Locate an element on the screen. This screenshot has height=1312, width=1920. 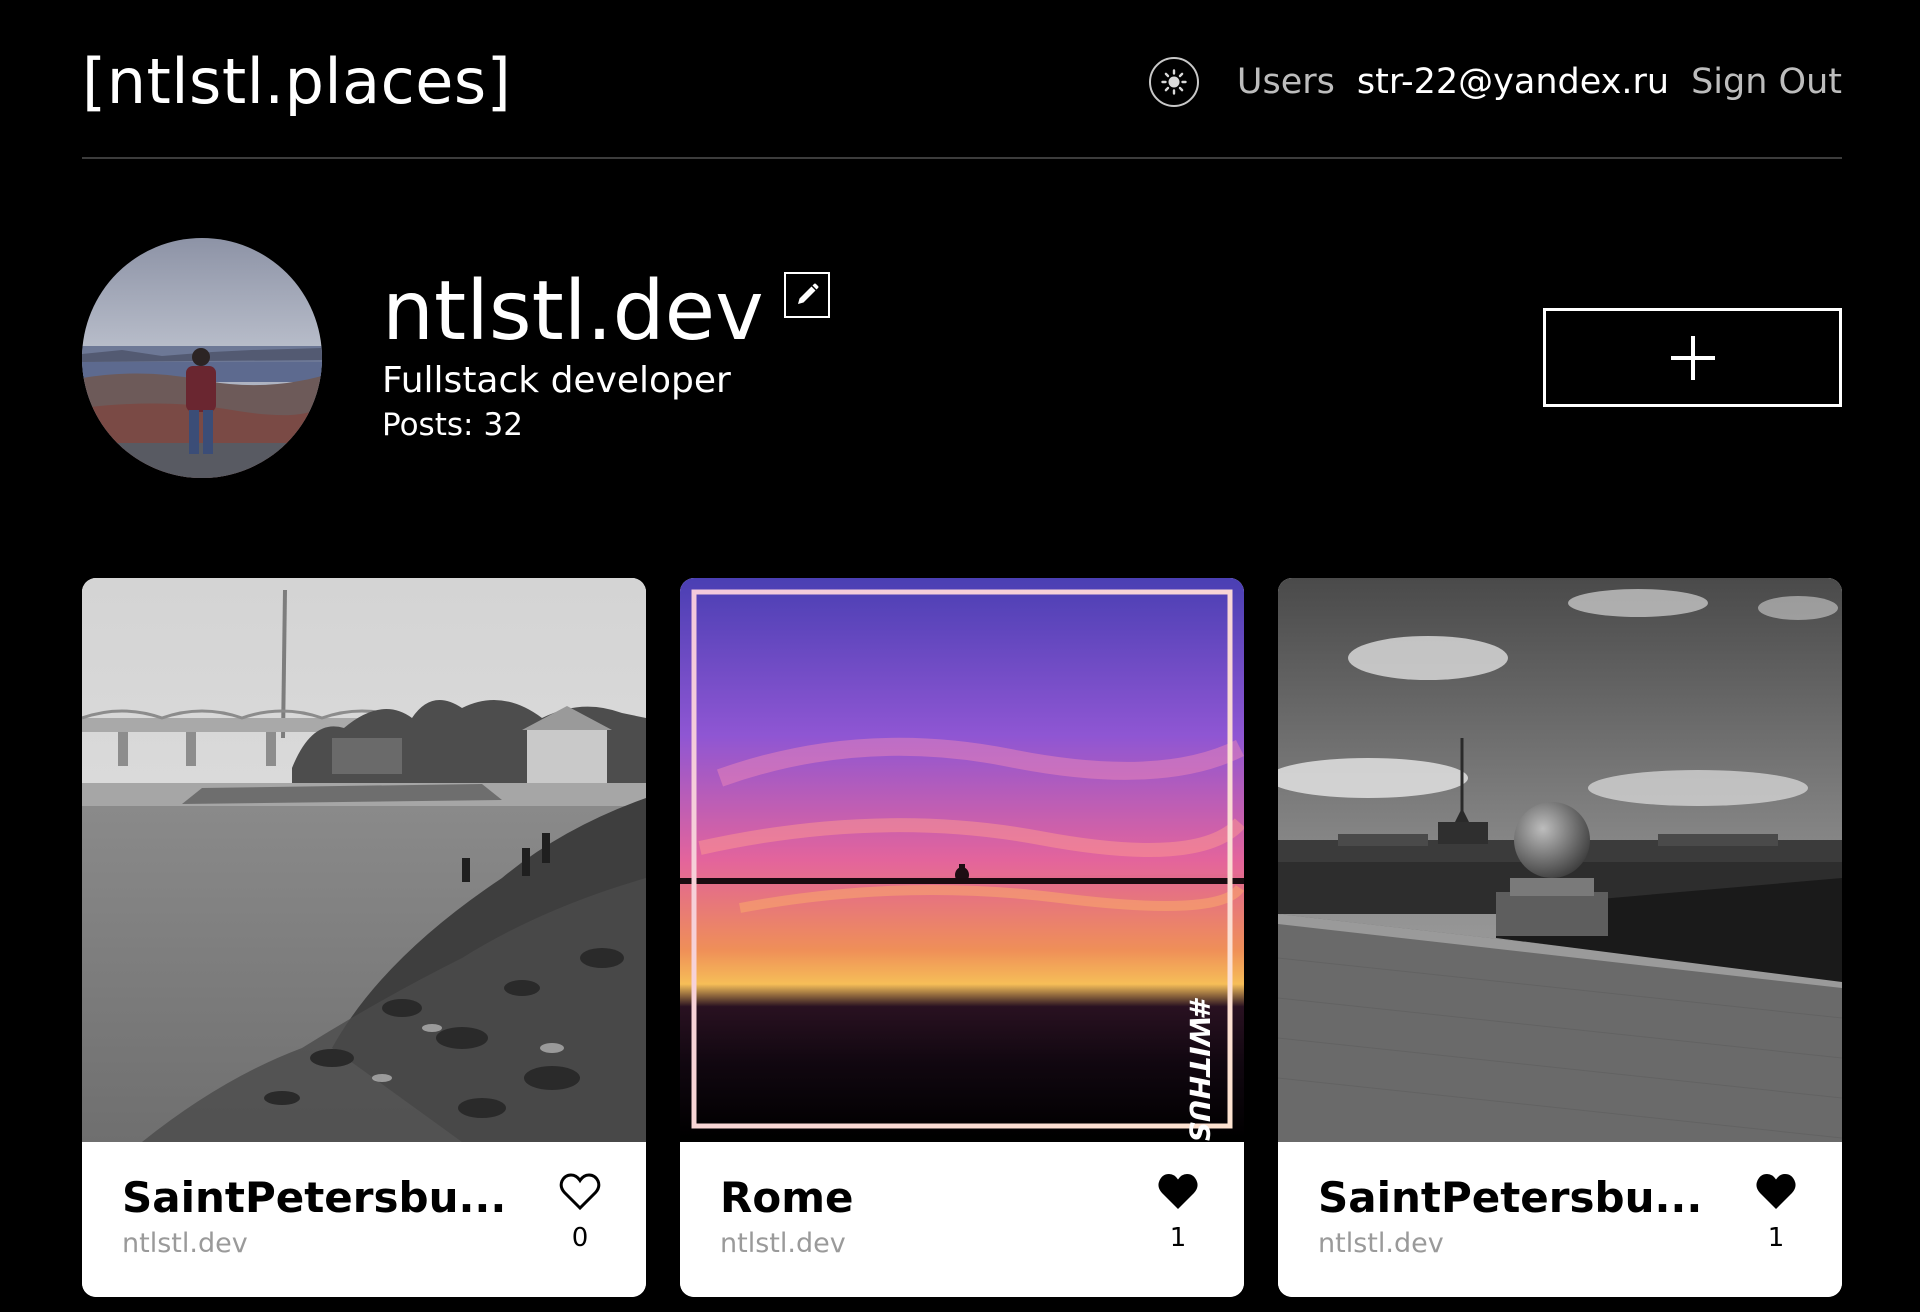
card-title: Rome is located at coordinates (920, 1198).